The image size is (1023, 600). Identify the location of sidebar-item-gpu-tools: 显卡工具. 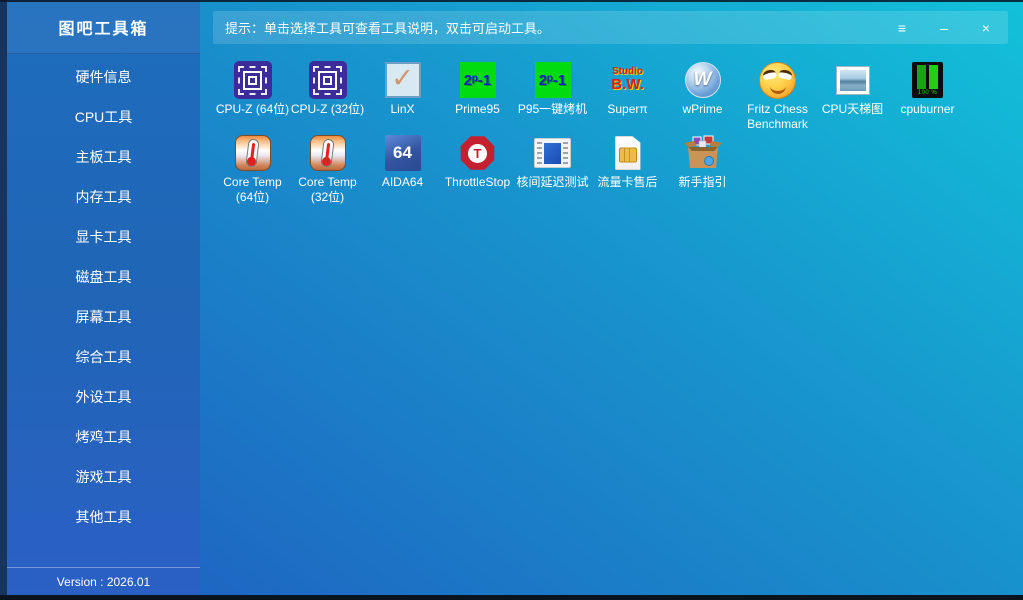
(103, 237).